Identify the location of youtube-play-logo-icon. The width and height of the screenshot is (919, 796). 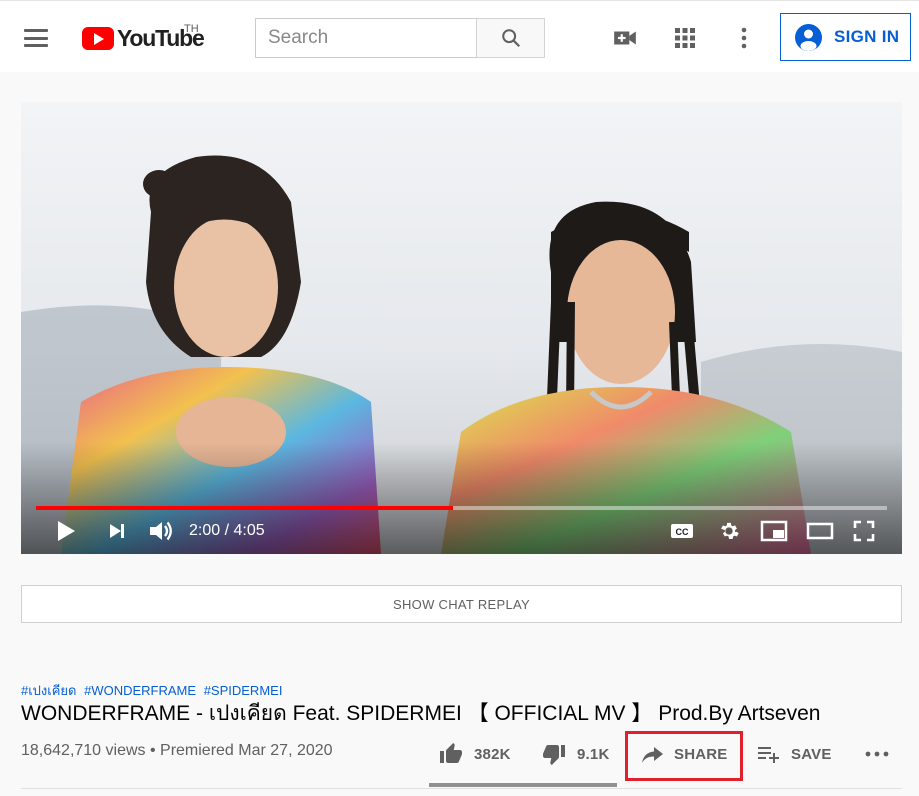
(98, 38).